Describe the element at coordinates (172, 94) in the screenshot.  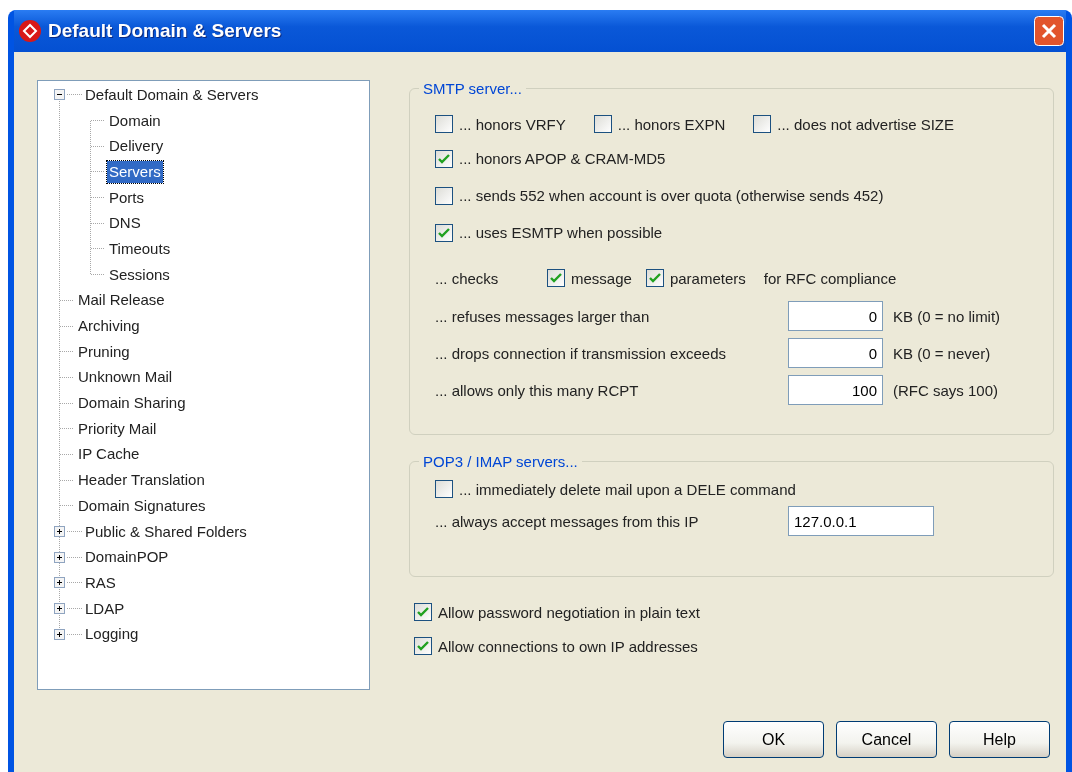
I see `tree-item: Default Domain & Servers` at that location.